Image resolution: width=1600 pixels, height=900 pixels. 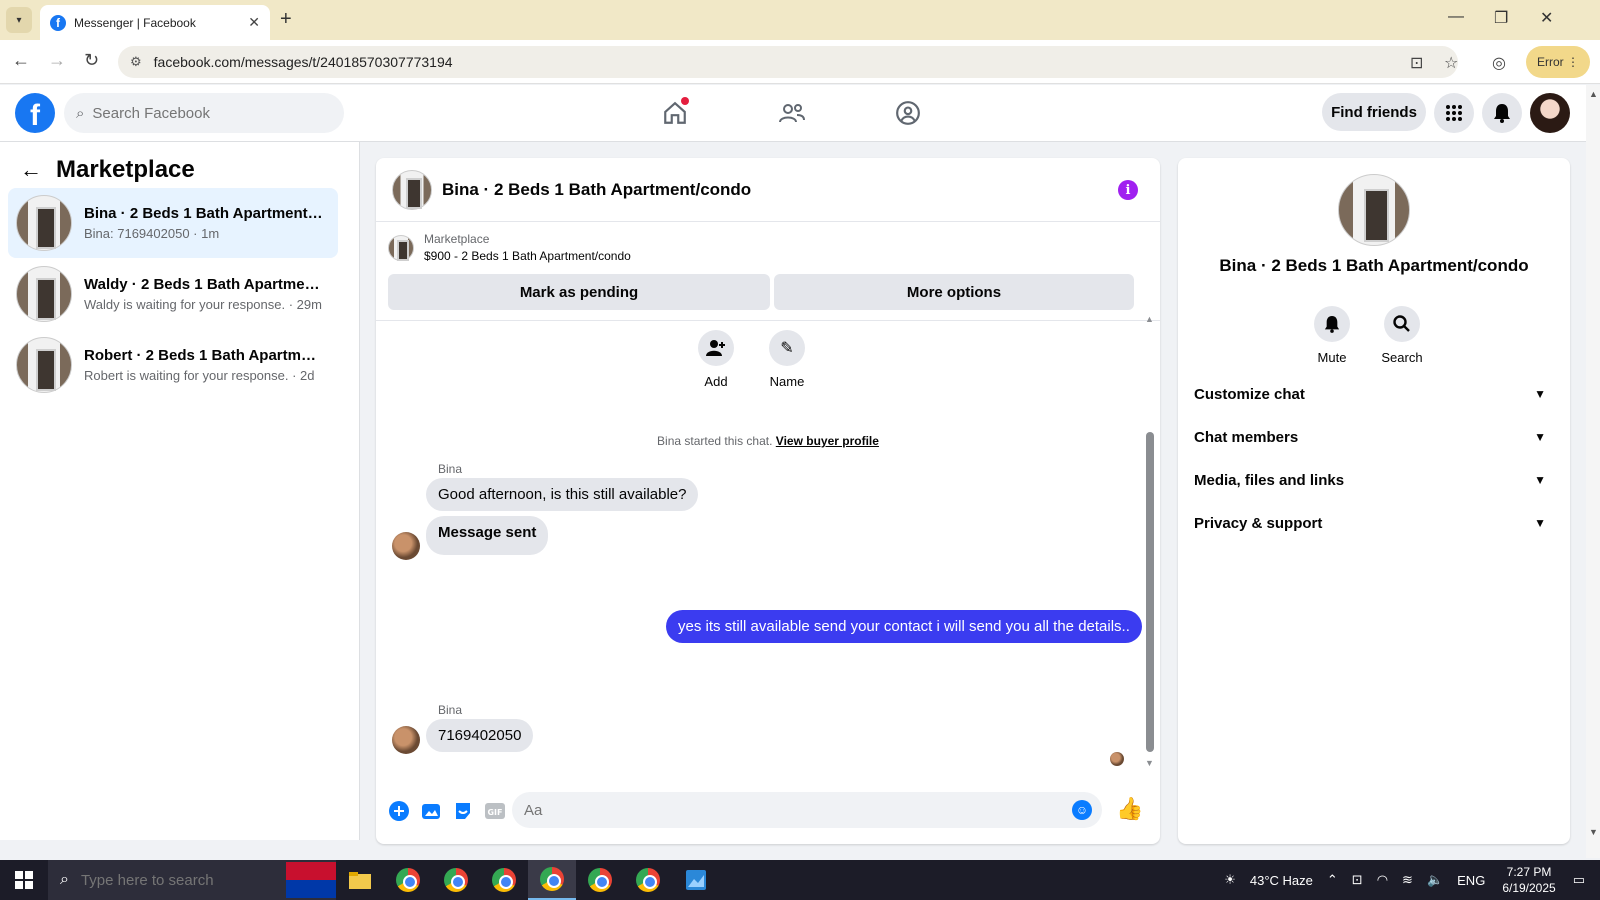 What do you see at coordinates (1540, 480) in the screenshot?
I see `chevron-down-icon: ▼` at bounding box center [1540, 480].